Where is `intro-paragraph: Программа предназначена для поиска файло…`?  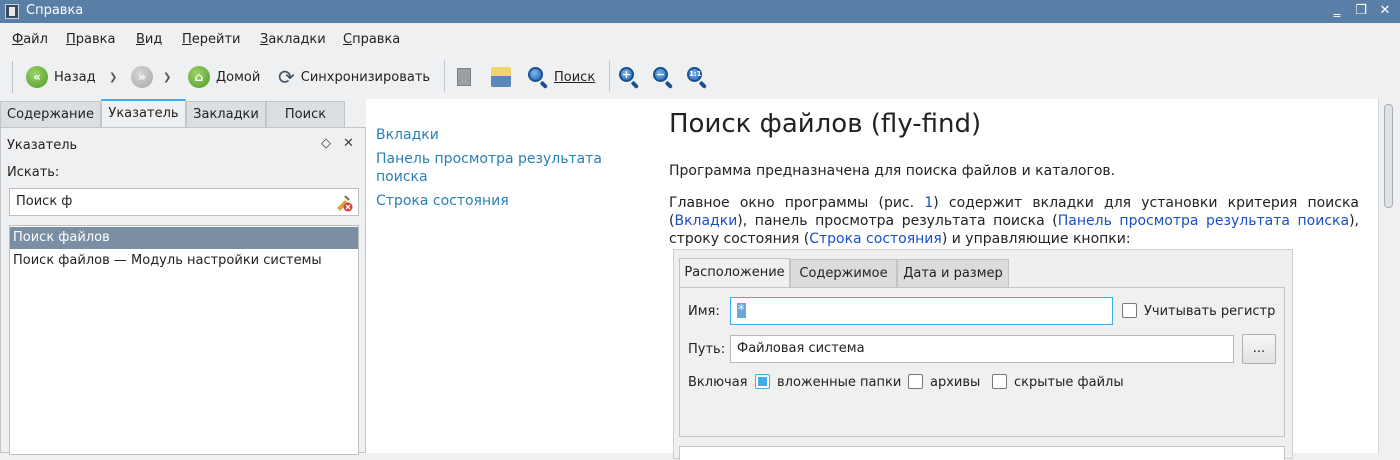
intro-paragraph: Программа предназначена для поиска файло… is located at coordinates (892, 171).